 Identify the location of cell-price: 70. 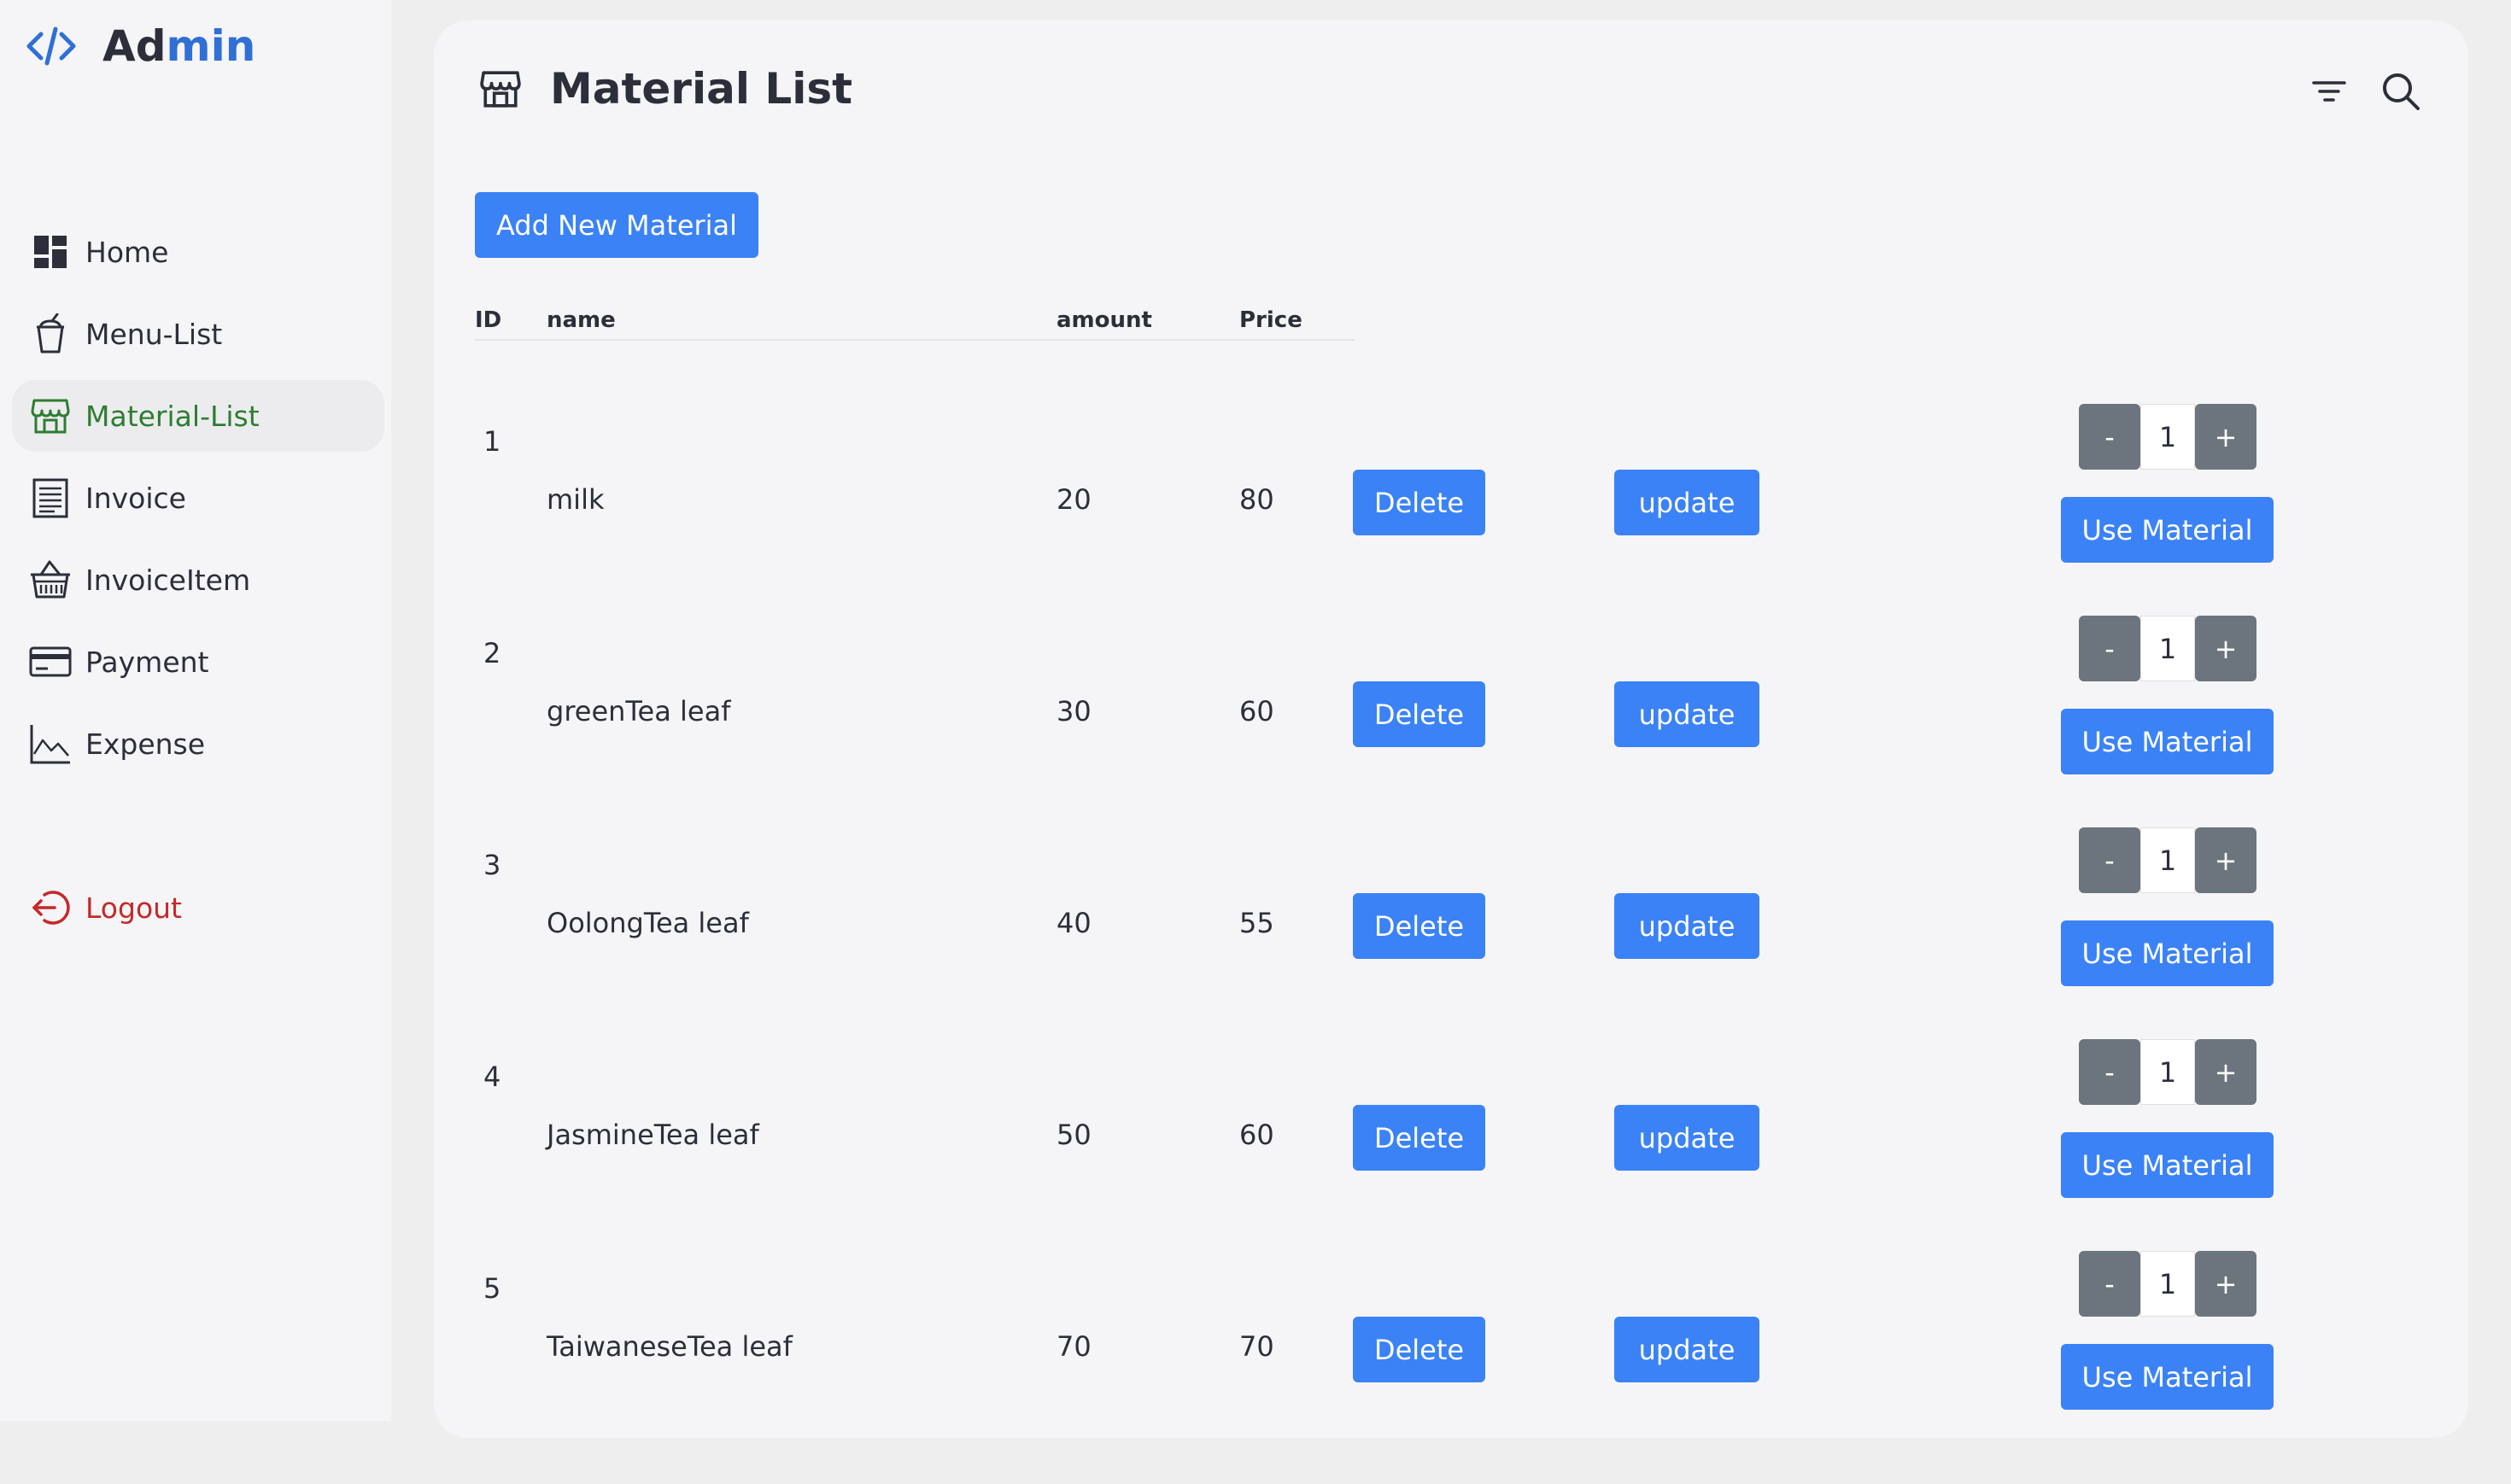
(1256, 1346).